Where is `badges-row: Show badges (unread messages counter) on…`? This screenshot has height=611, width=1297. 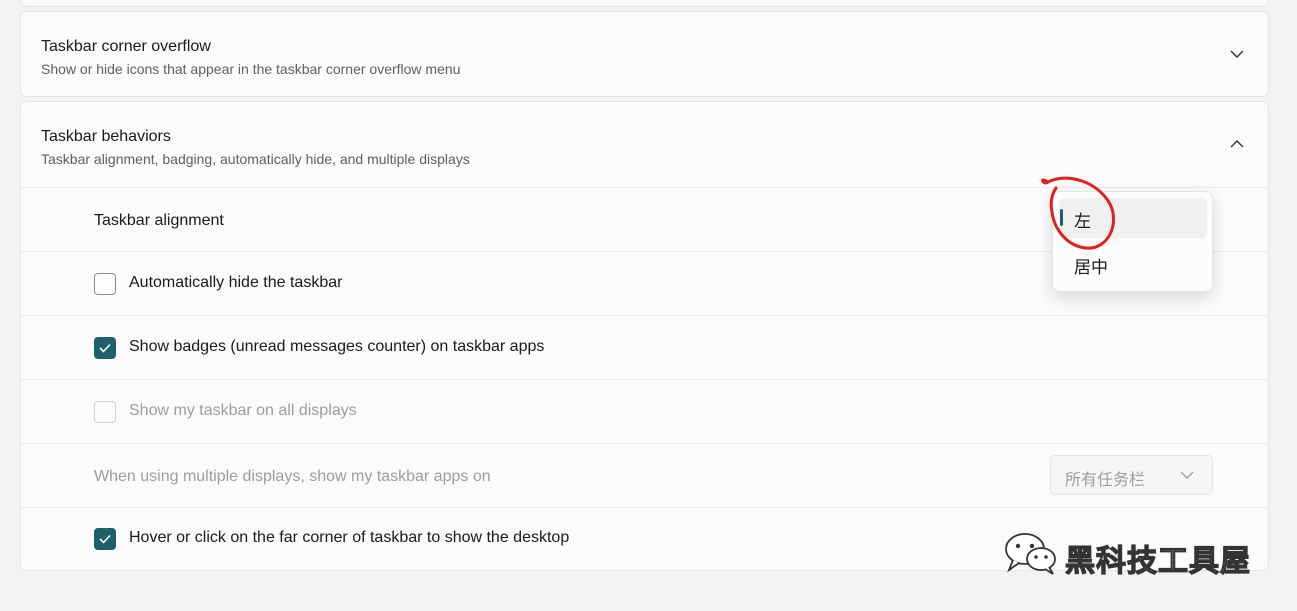 badges-row: Show badges (unread messages counter) on… is located at coordinates (644, 347).